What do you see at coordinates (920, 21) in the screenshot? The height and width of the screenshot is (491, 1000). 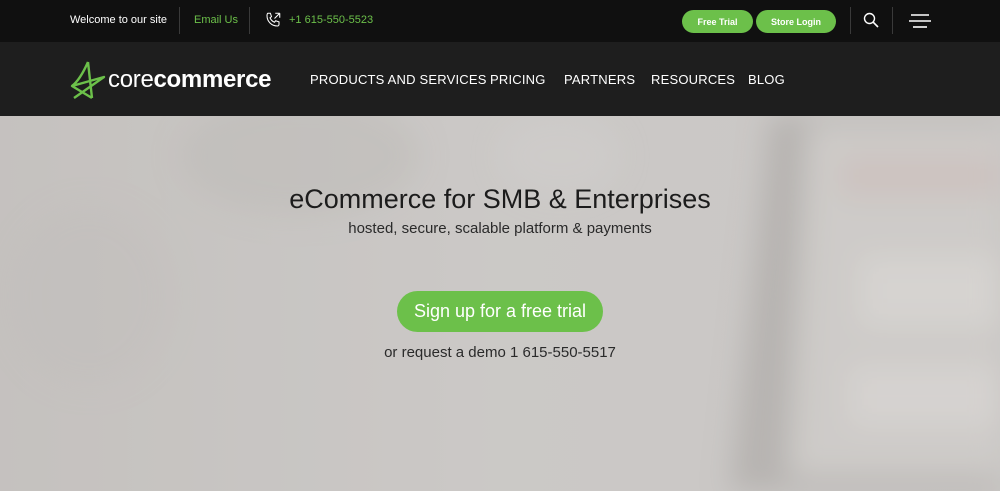 I see `menu-icon` at bounding box center [920, 21].